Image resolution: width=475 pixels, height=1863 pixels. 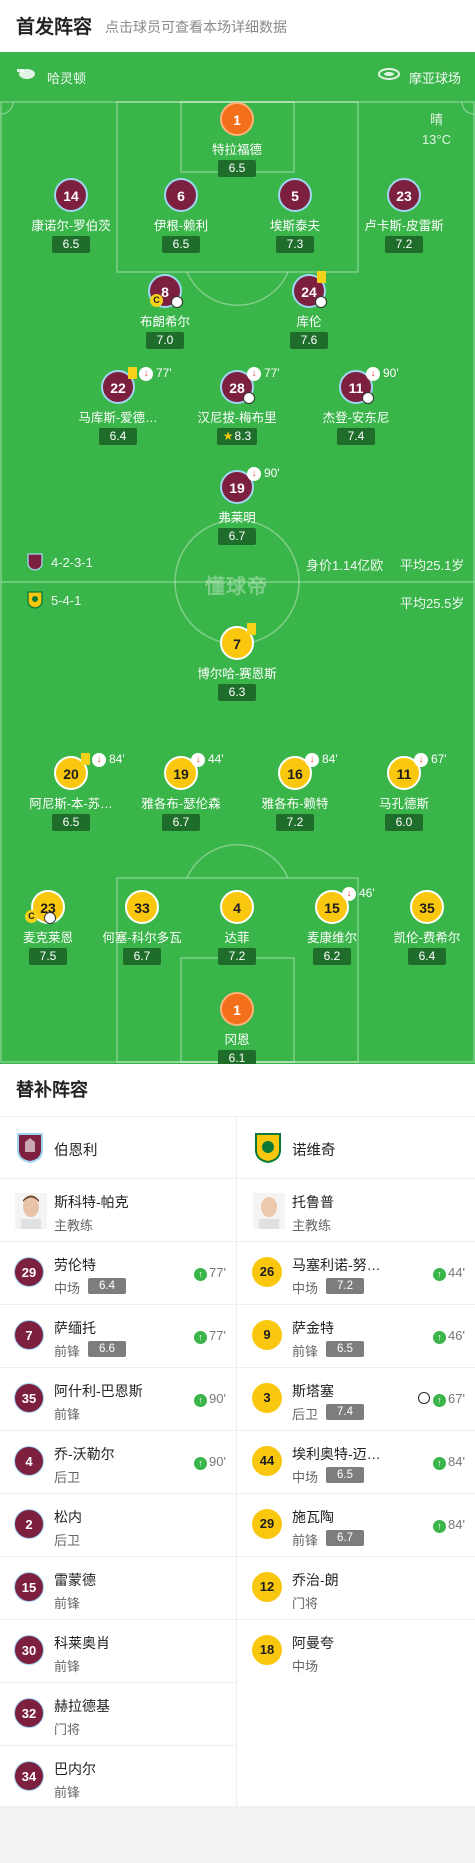 What do you see at coordinates (267, 1587) in the screenshot?
I see `player-number: 12` at bounding box center [267, 1587].